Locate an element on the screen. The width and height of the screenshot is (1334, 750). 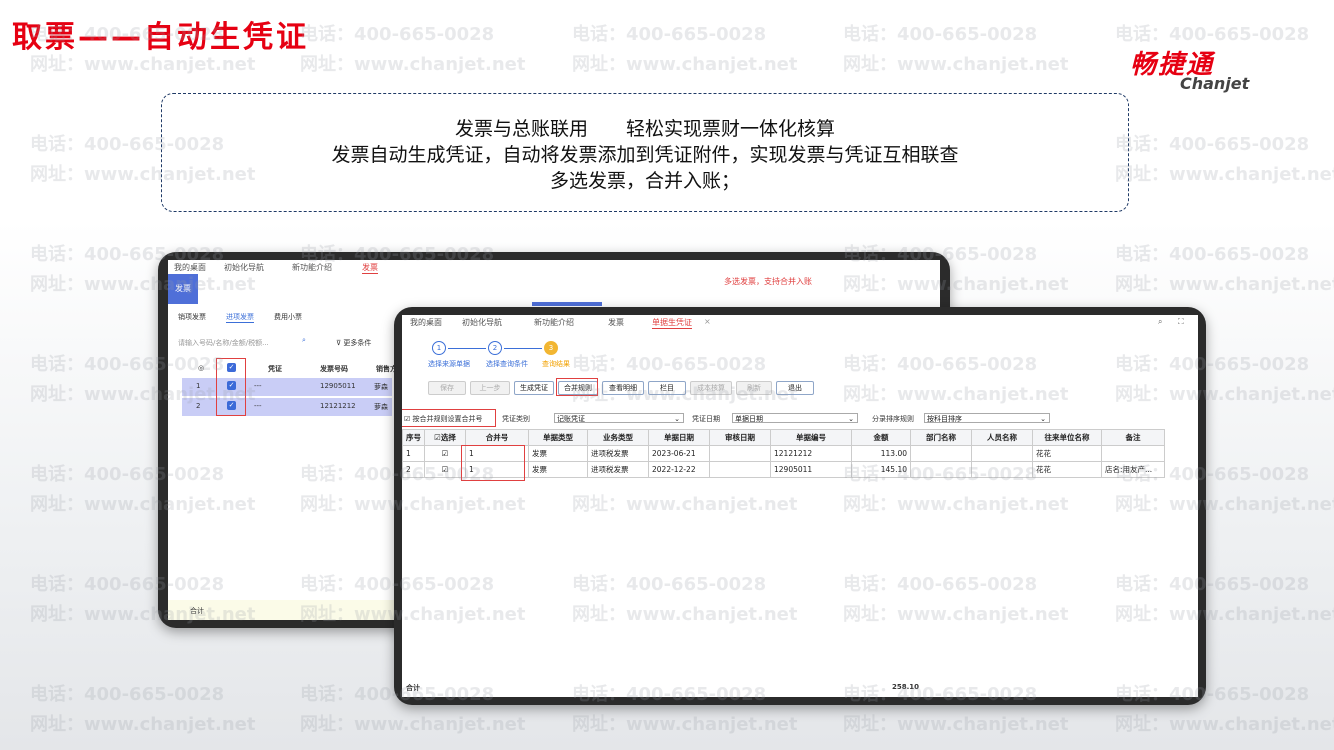
callout-line-1: 发票与总账联用 轻松实现票财一体化核算 is located at coordinates (644, 129).